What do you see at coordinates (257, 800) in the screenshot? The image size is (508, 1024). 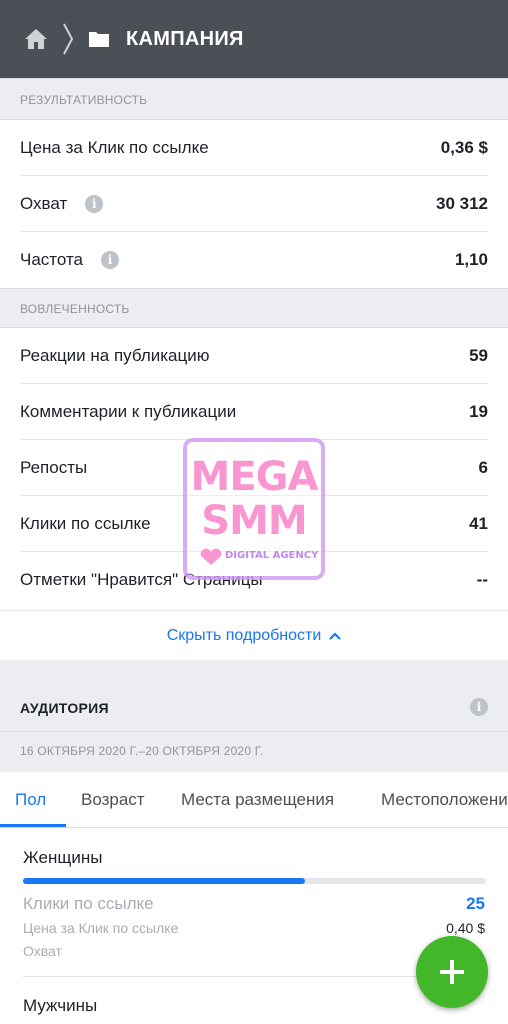 I see `tab-placements: Места размещения` at bounding box center [257, 800].